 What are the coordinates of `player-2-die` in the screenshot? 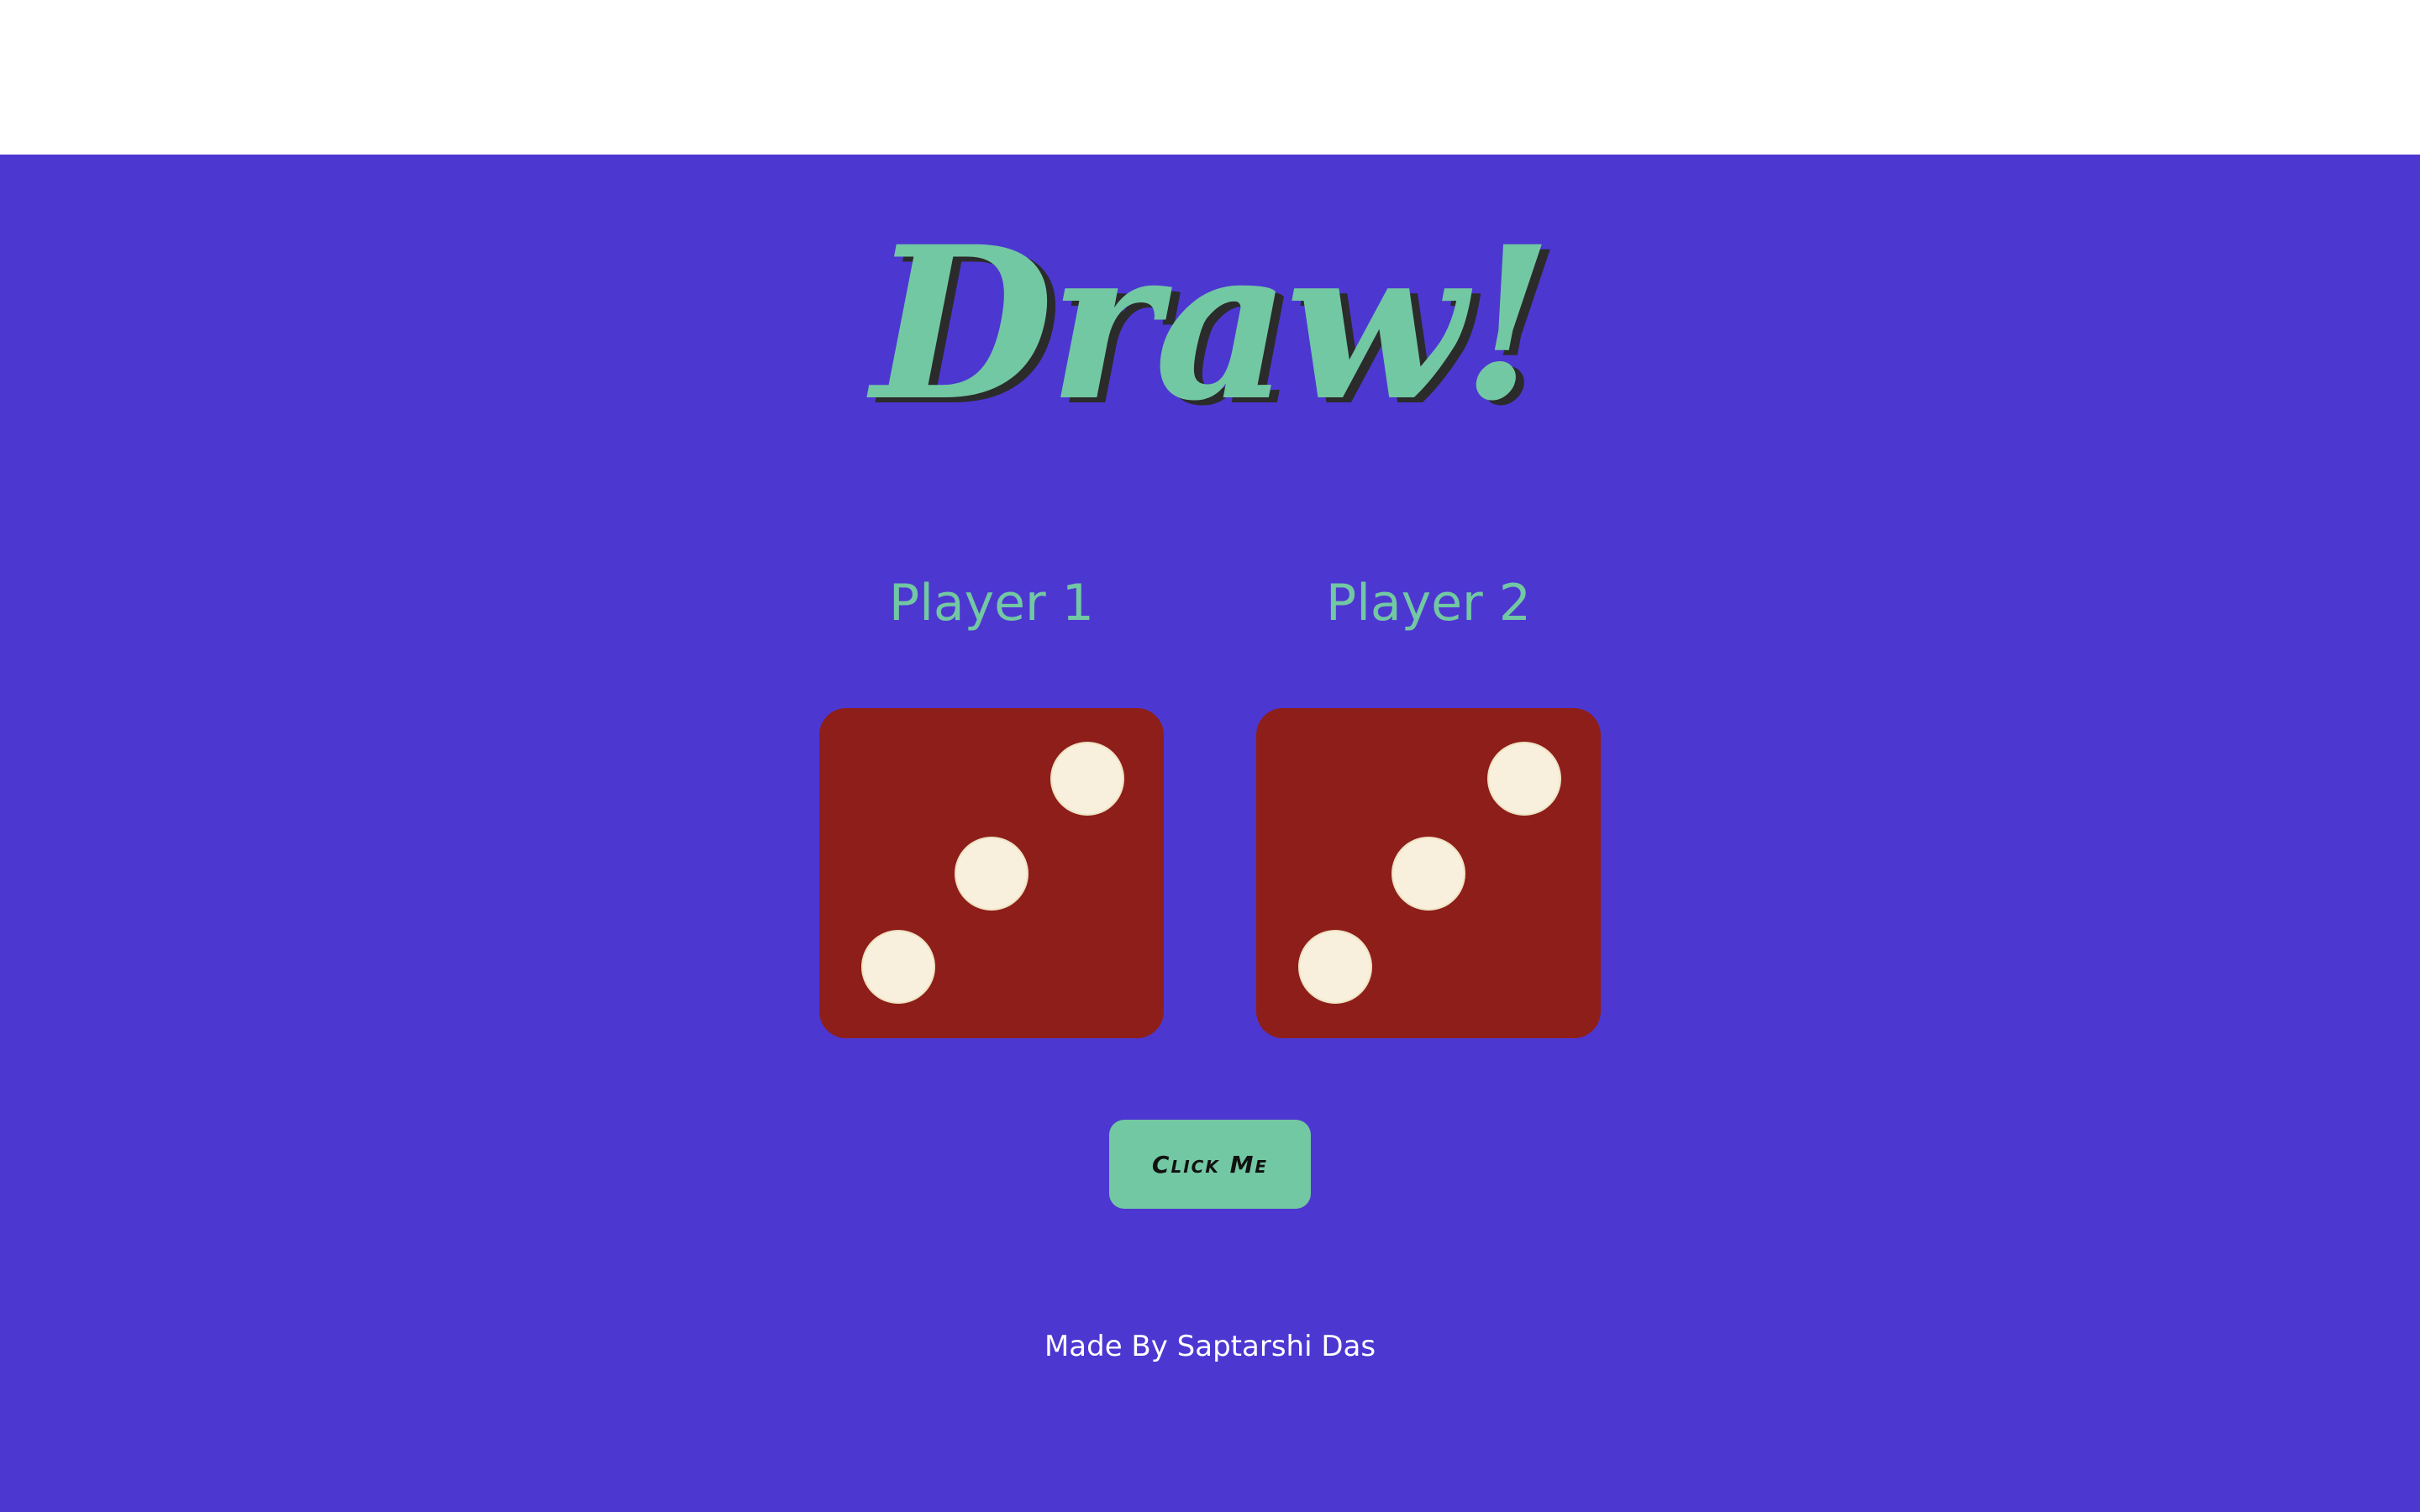 It's located at (1428, 873).